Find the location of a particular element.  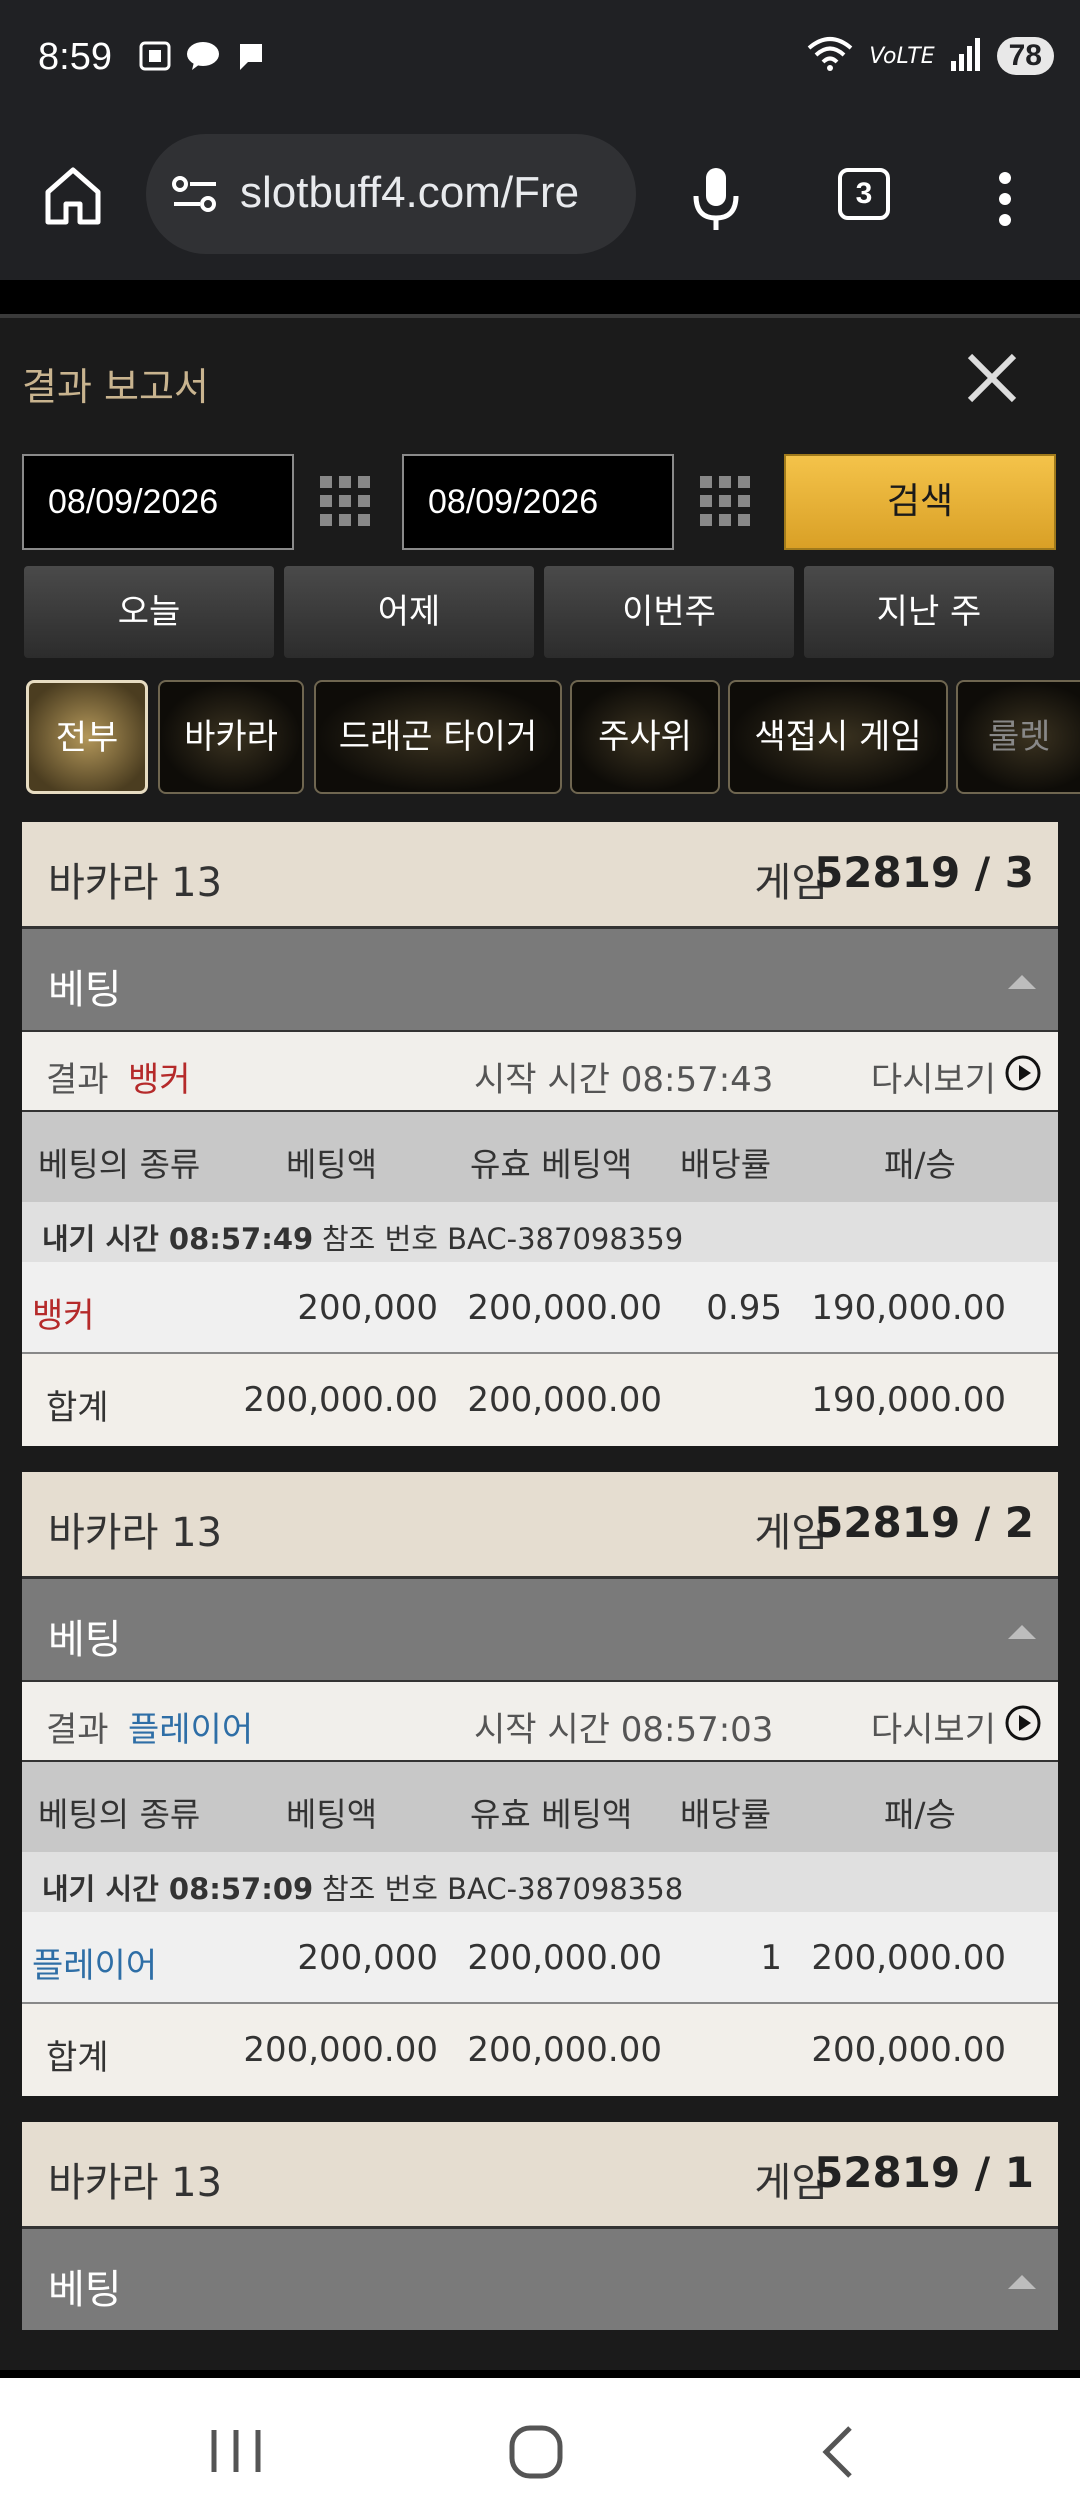

result-card: 바카라 13 게임 52819 / 1 베팅 is located at coordinates (540, 2226).